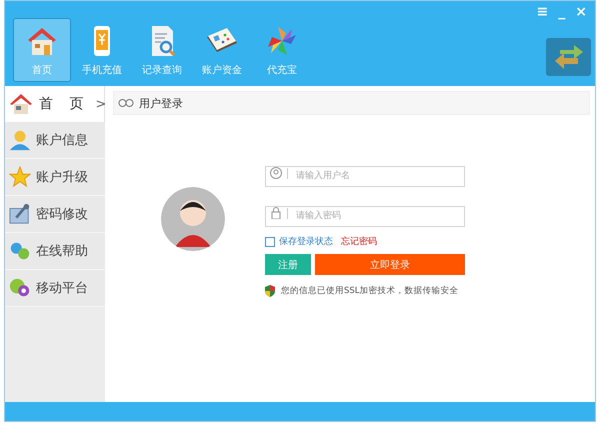  What do you see at coordinates (62, 288) in the screenshot?
I see `sidebar-item-label: 移动平台` at bounding box center [62, 288].